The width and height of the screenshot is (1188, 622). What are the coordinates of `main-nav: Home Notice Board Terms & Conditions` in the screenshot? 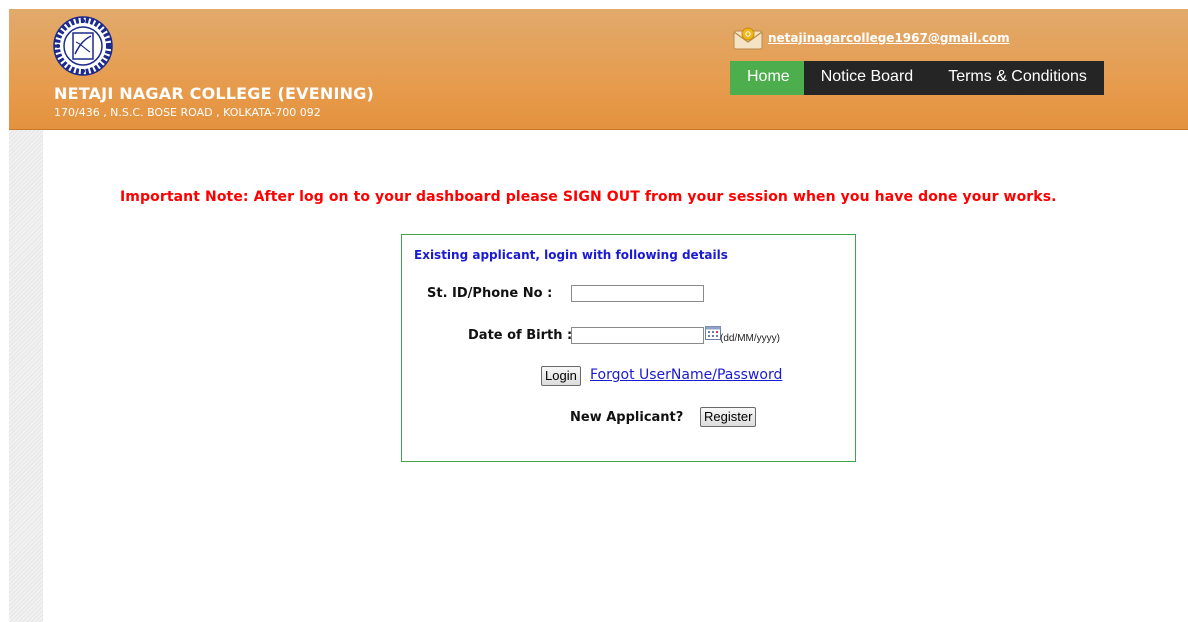 It's located at (917, 78).